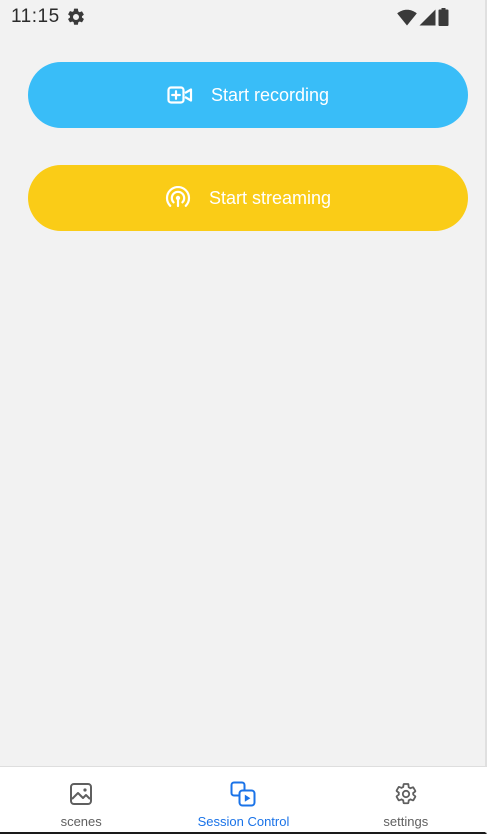 The height and width of the screenshot is (834, 487). Describe the element at coordinates (81, 794) in the screenshot. I see `image-icon` at that location.